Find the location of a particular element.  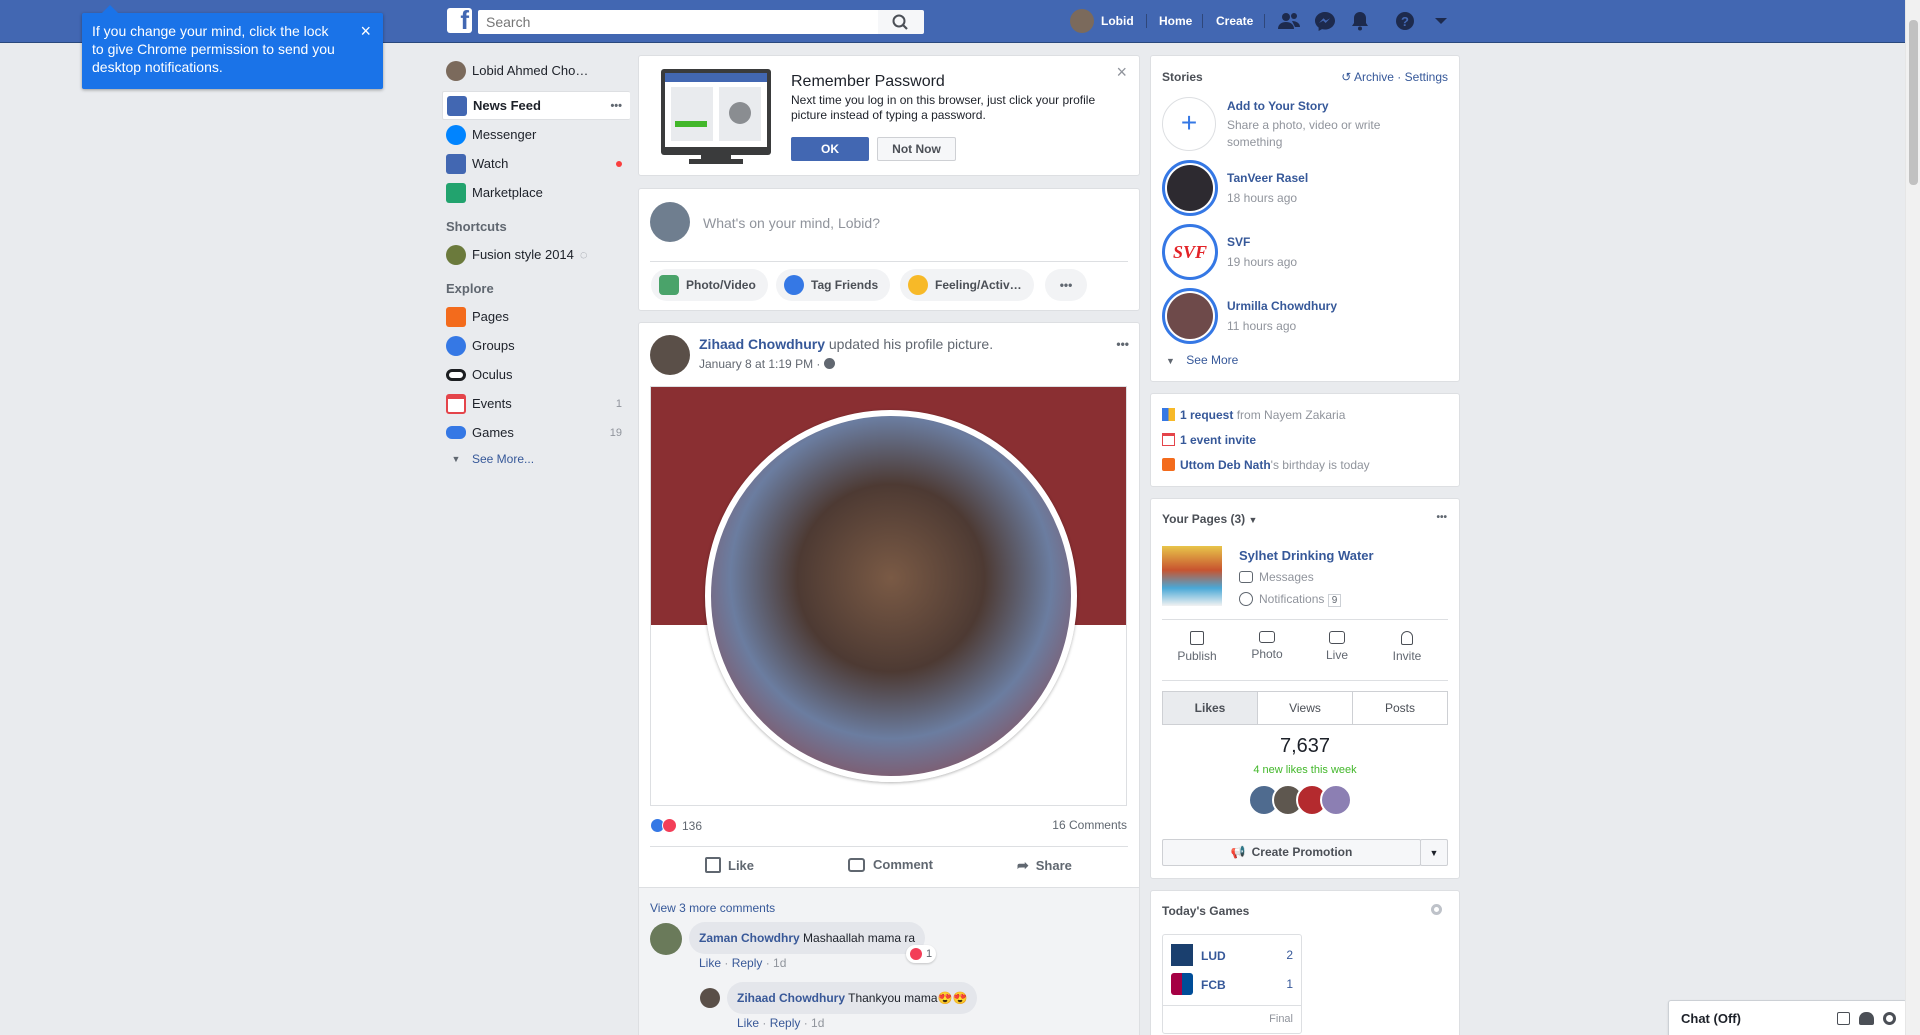

groups-icon is located at coordinates (456, 345).